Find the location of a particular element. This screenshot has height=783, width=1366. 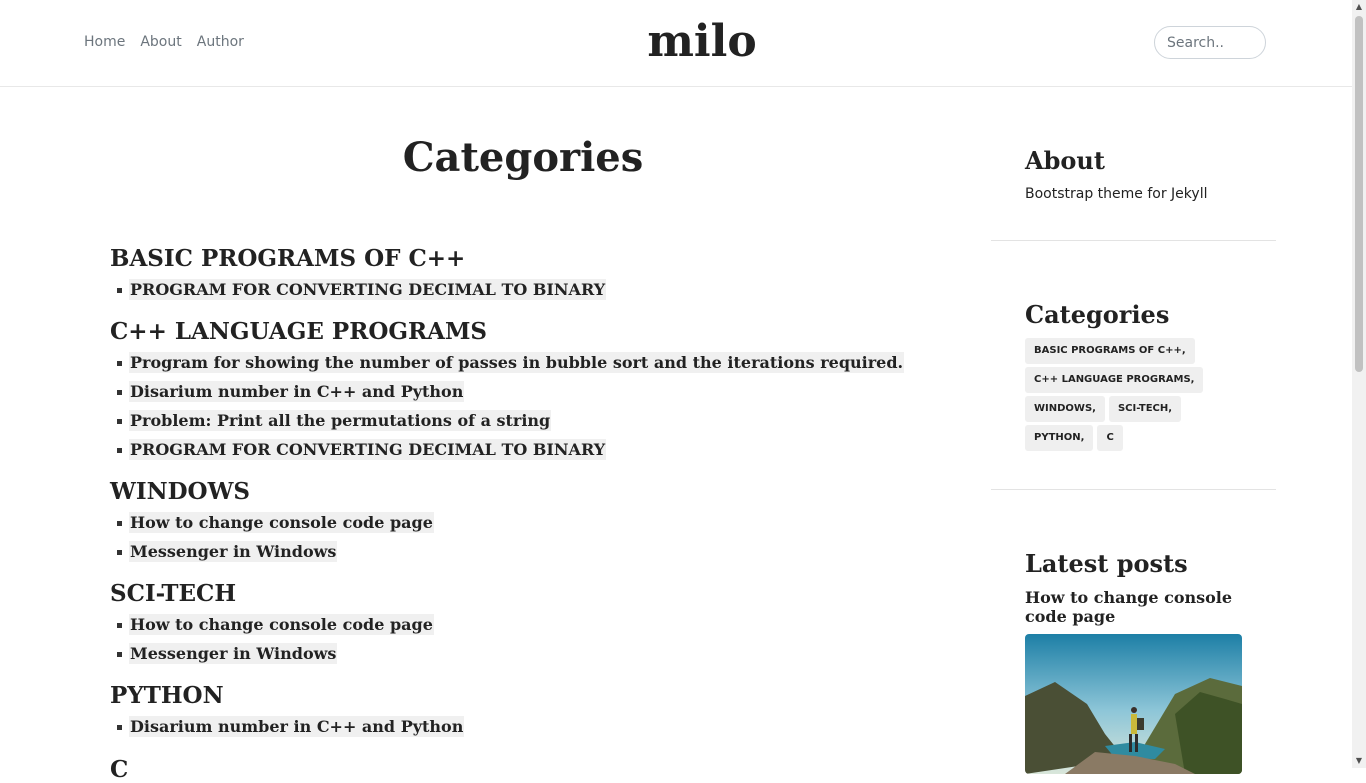

search-input is located at coordinates (1210, 42).